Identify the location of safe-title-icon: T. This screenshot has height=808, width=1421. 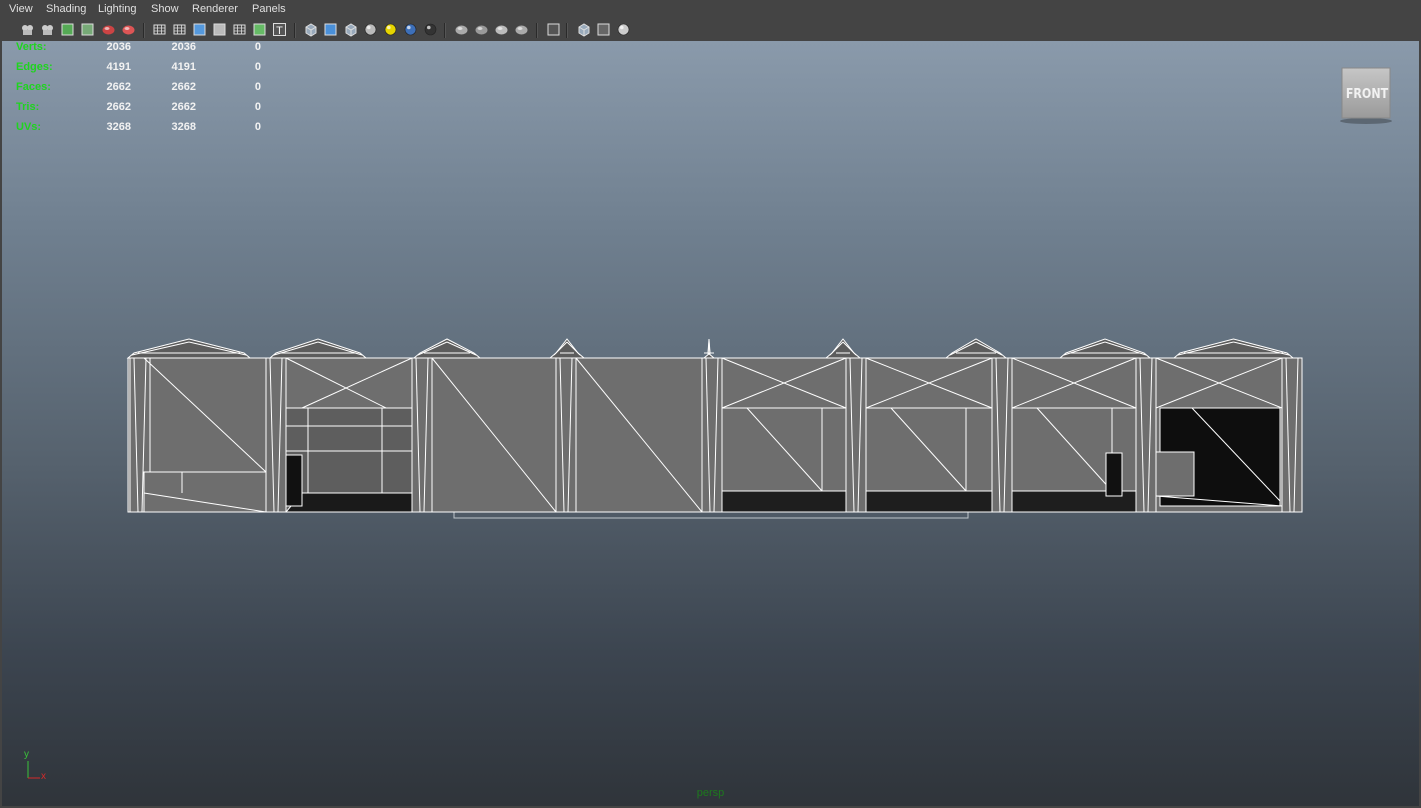
(279, 29).